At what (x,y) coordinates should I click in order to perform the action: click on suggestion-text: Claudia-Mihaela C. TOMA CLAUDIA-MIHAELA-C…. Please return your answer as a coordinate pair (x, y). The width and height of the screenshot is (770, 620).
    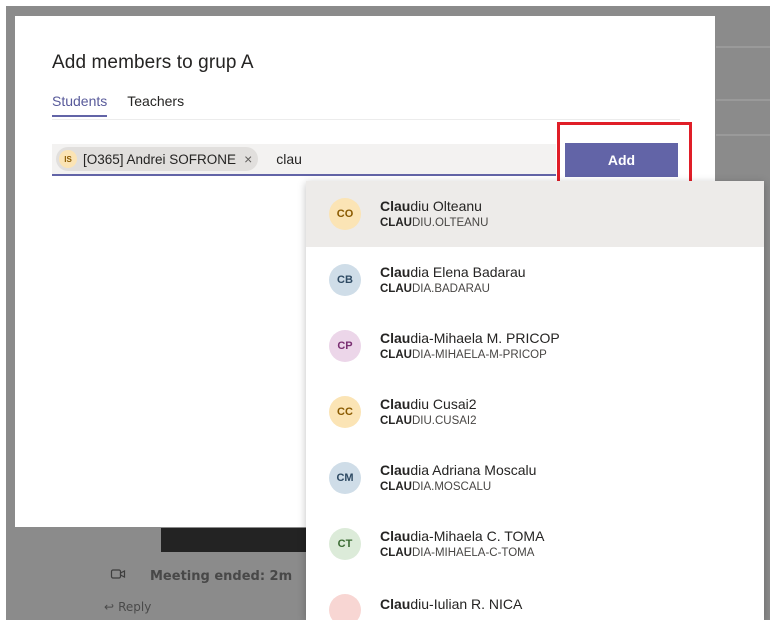
    Looking at the image, I should click on (462, 544).